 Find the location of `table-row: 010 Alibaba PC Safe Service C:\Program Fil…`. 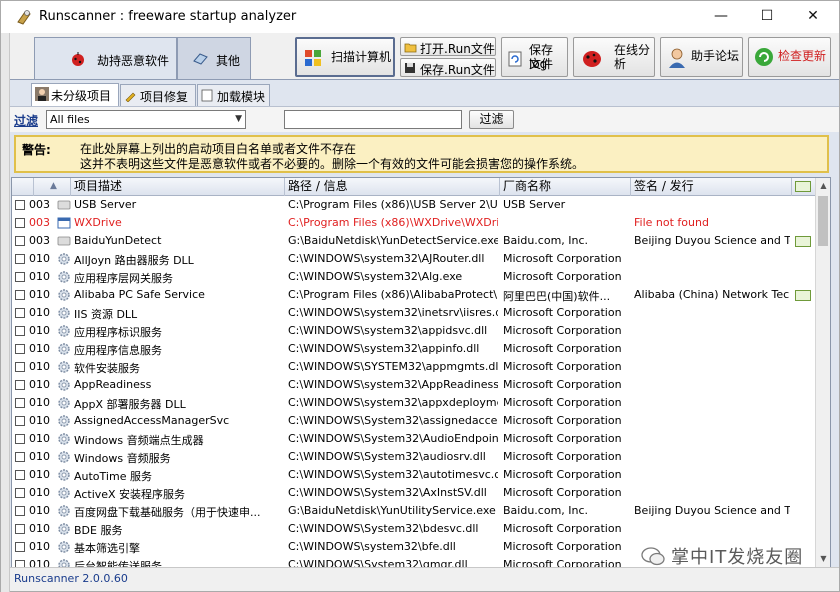

table-row: 010 Alibaba PC Safe Service C:\Program Fil… is located at coordinates (414, 295).